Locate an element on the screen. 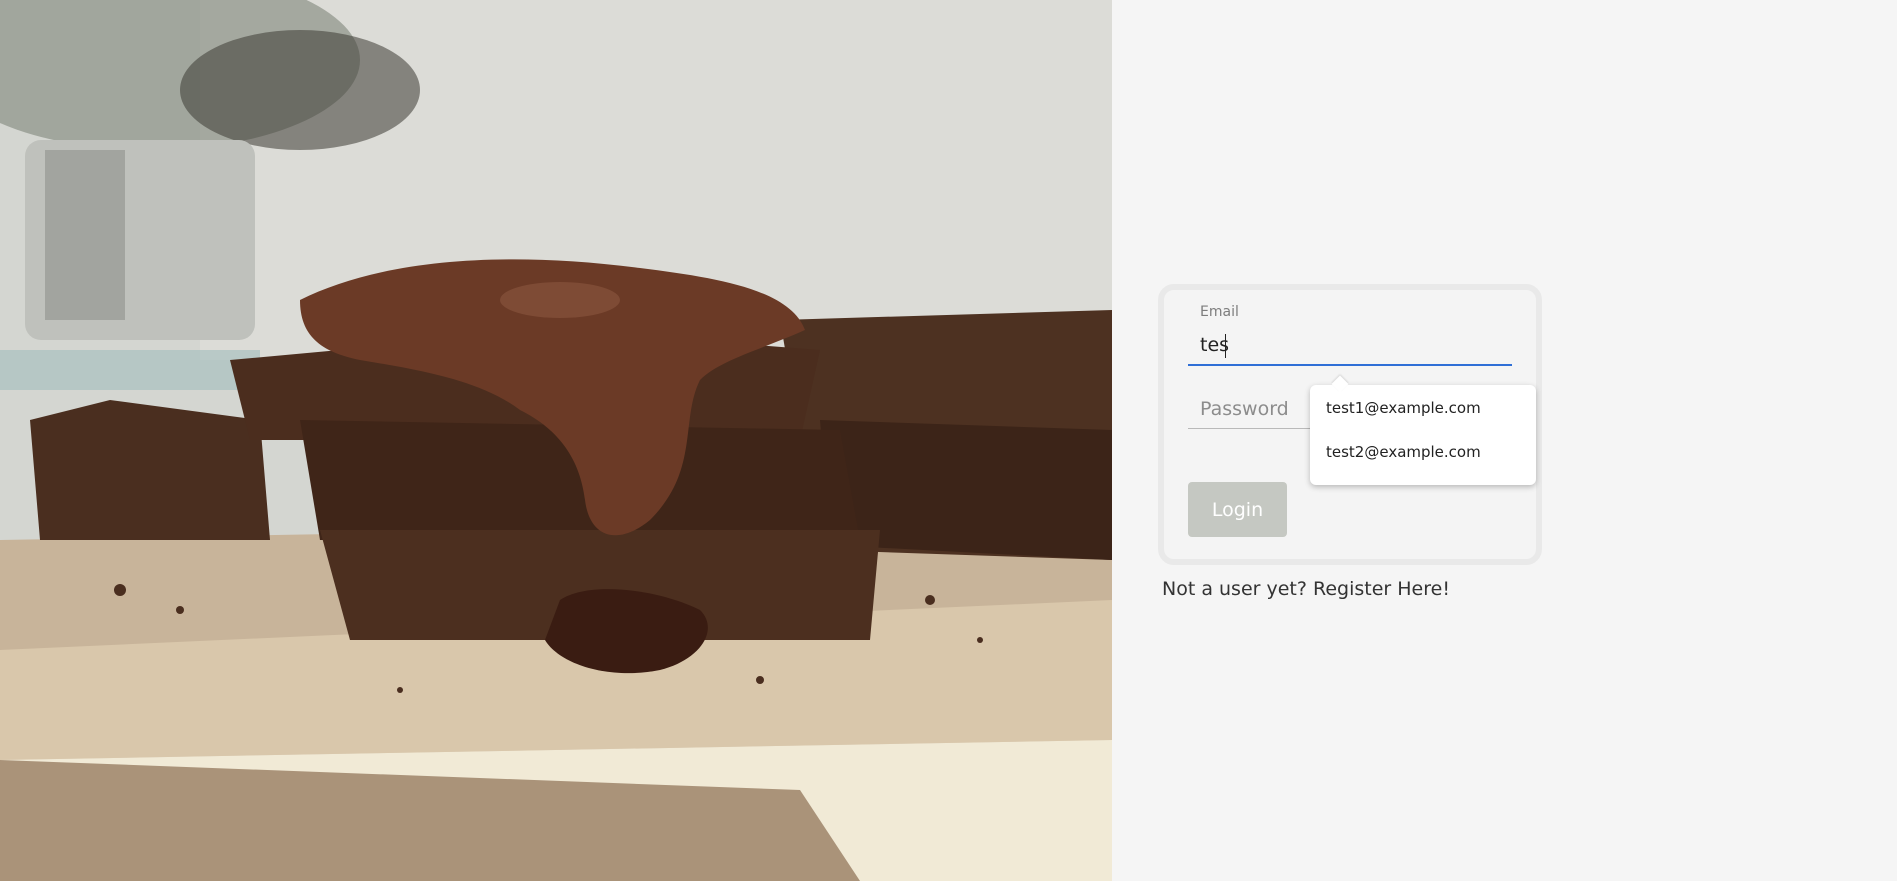 The image size is (1897, 881). password-placeholder: Password is located at coordinates (1244, 409).